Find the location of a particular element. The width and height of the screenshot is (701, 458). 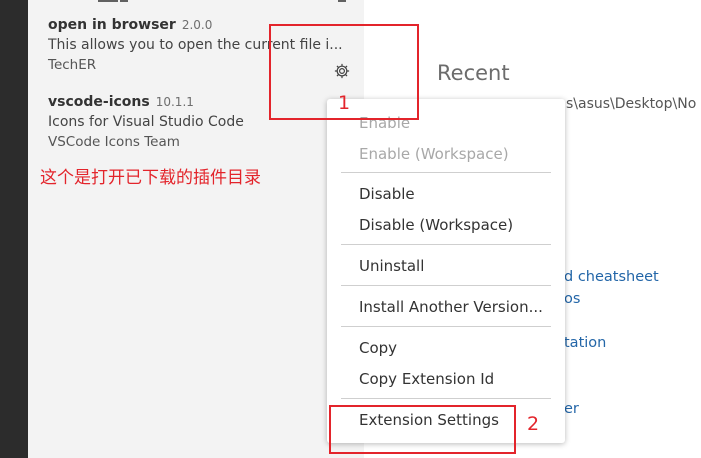

annotation-number-1: 1 is located at coordinates (344, 103).